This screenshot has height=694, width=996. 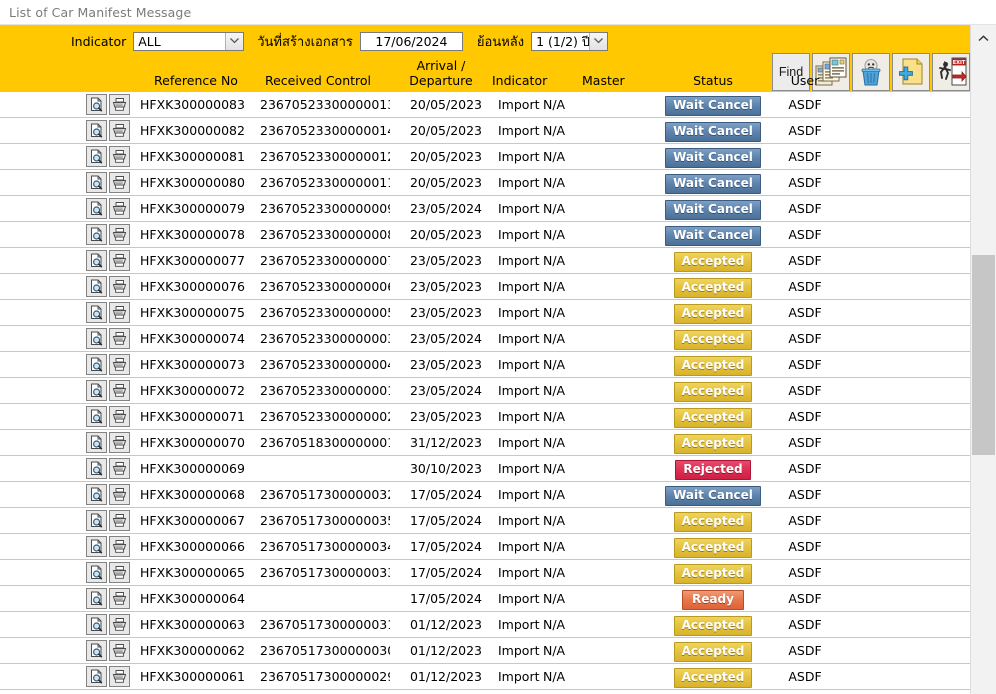 I want to click on printer-icon, so click(x=119, y=182).